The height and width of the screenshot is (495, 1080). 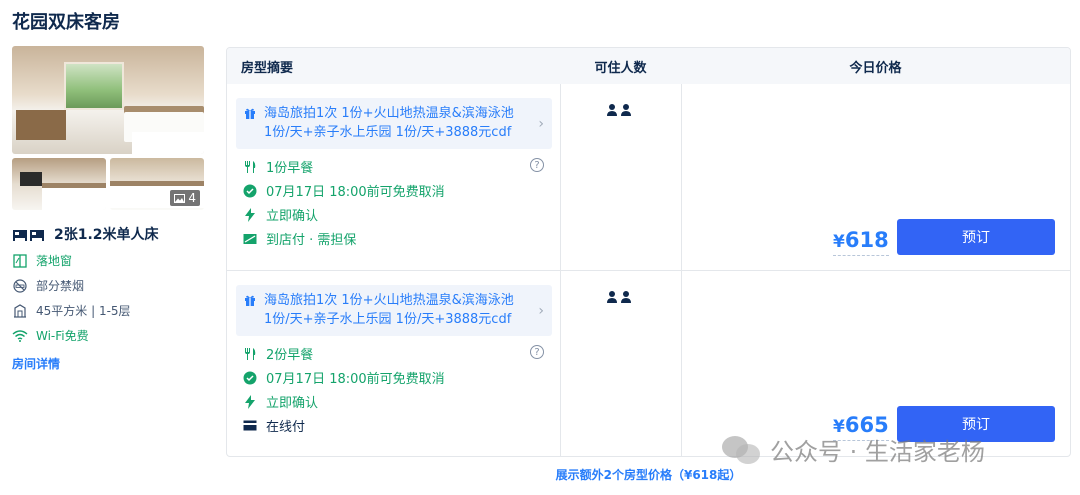 I want to click on rate-table-header: 房型摘要 可住人数 今日价格, so click(x=648, y=66).